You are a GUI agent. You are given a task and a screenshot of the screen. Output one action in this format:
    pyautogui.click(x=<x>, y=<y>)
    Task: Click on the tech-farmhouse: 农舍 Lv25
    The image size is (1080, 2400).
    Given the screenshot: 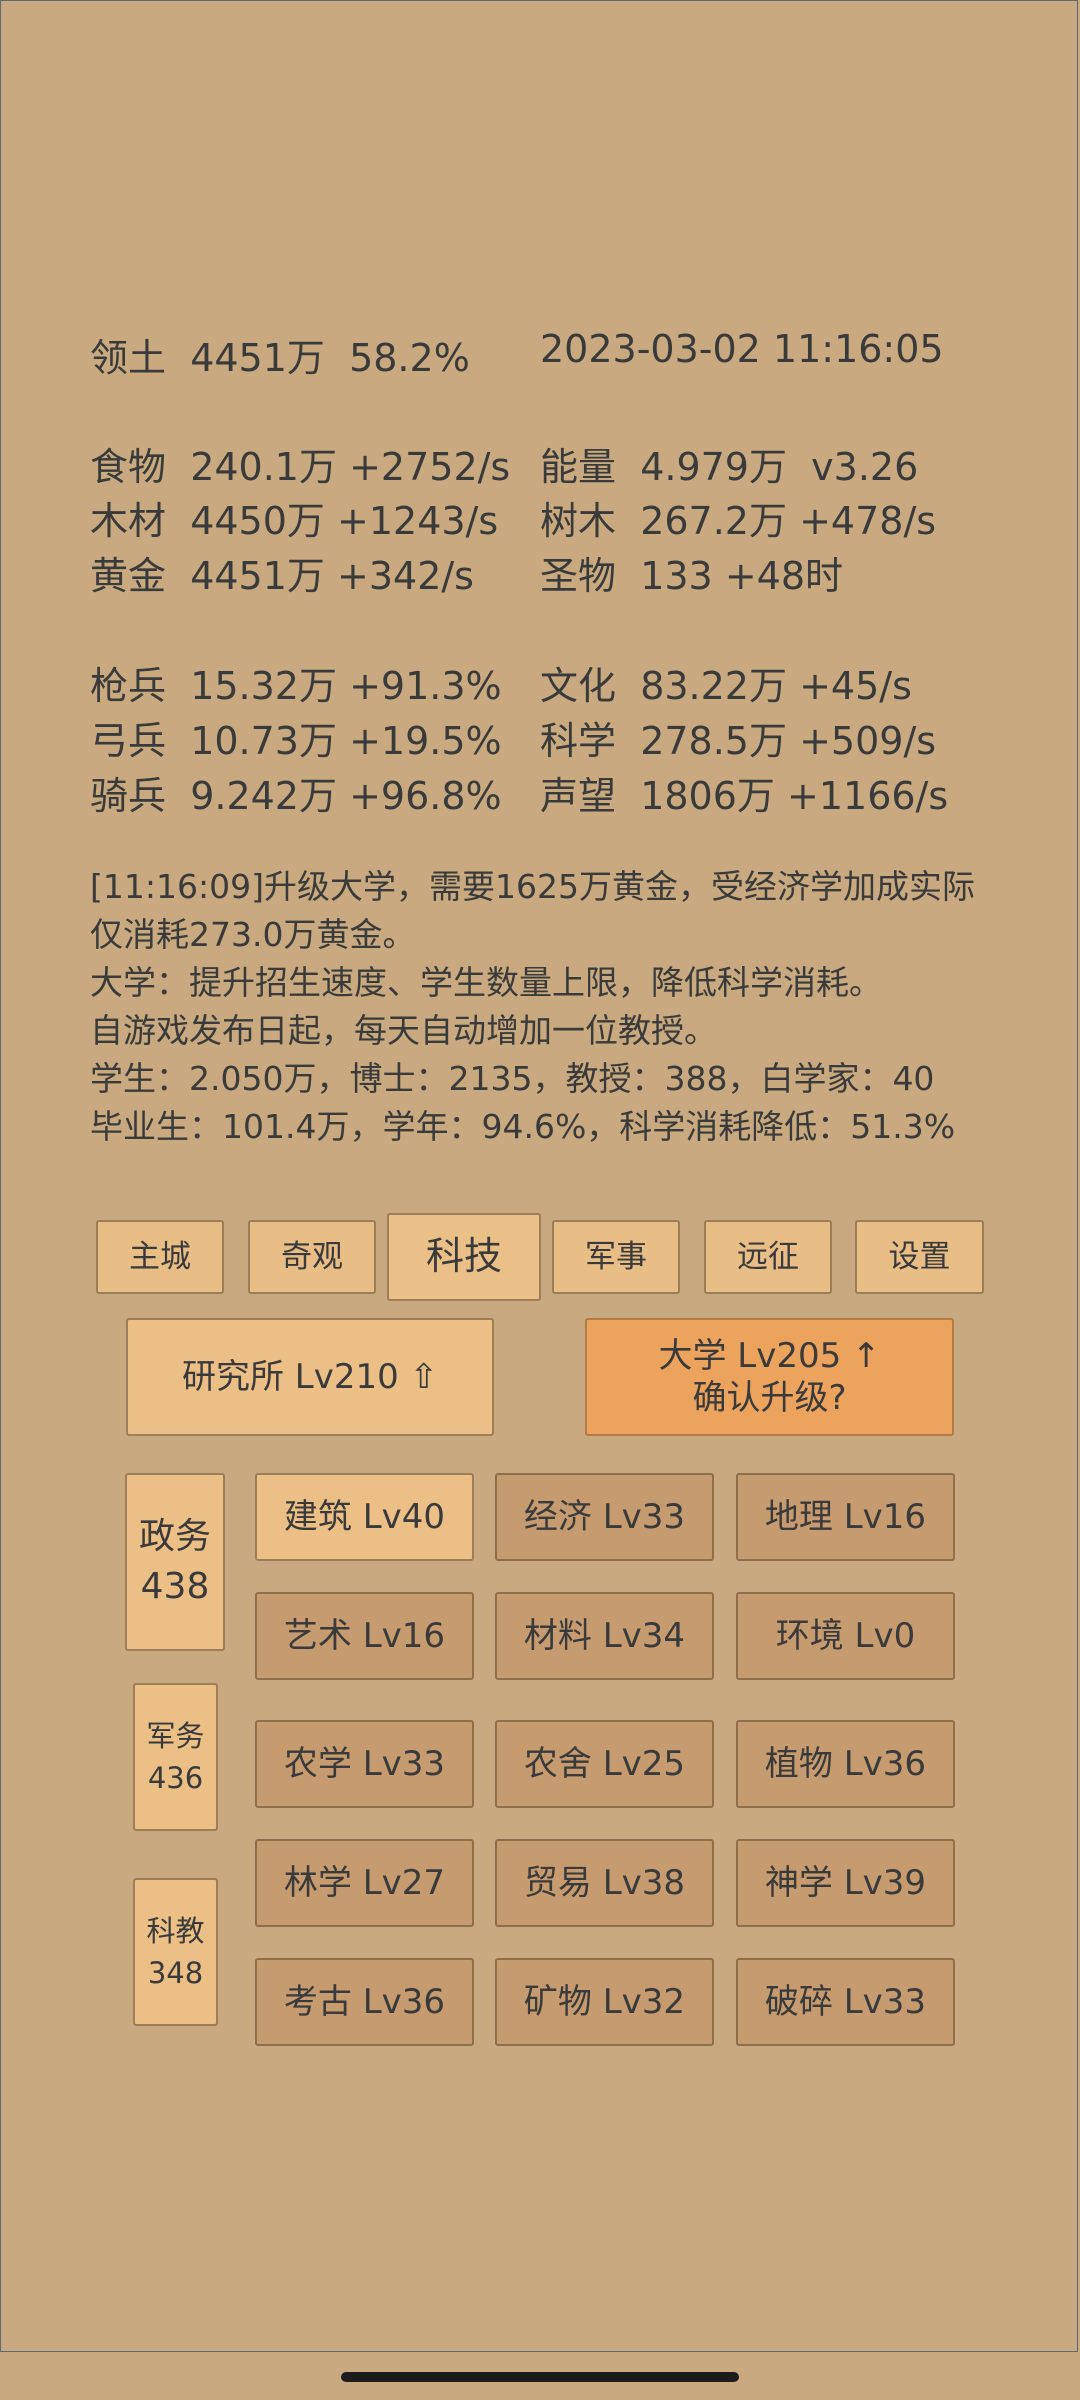 What is the action you would take?
    pyautogui.click(x=604, y=1764)
    